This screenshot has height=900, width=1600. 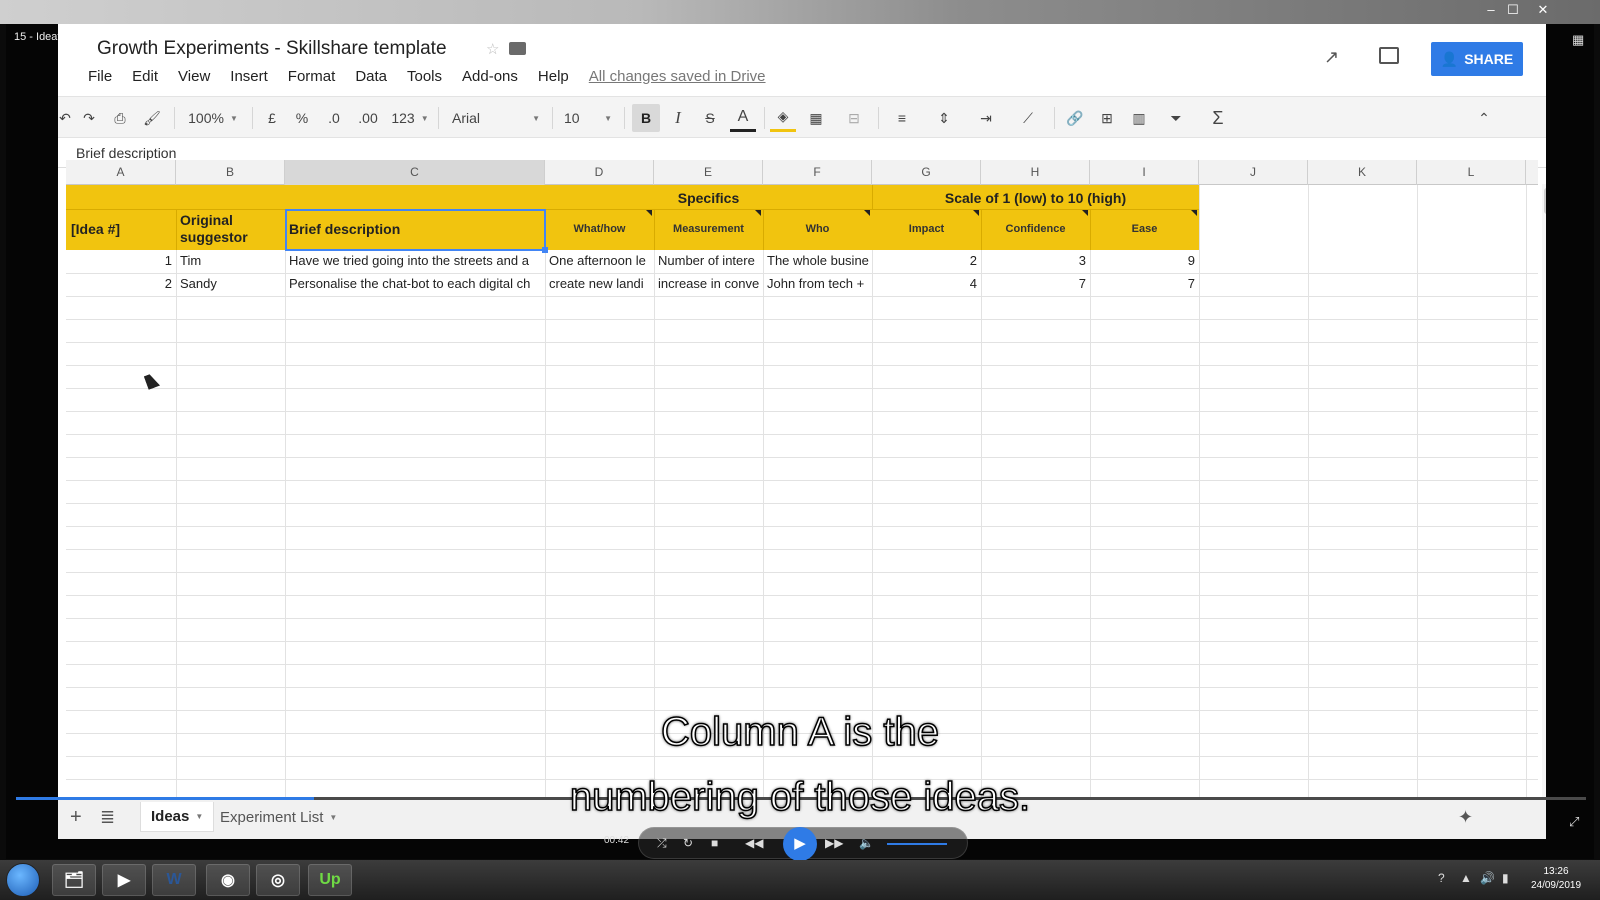 What do you see at coordinates (278, 880) in the screenshot?
I see `chrome-icon: ◎` at bounding box center [278, 880].